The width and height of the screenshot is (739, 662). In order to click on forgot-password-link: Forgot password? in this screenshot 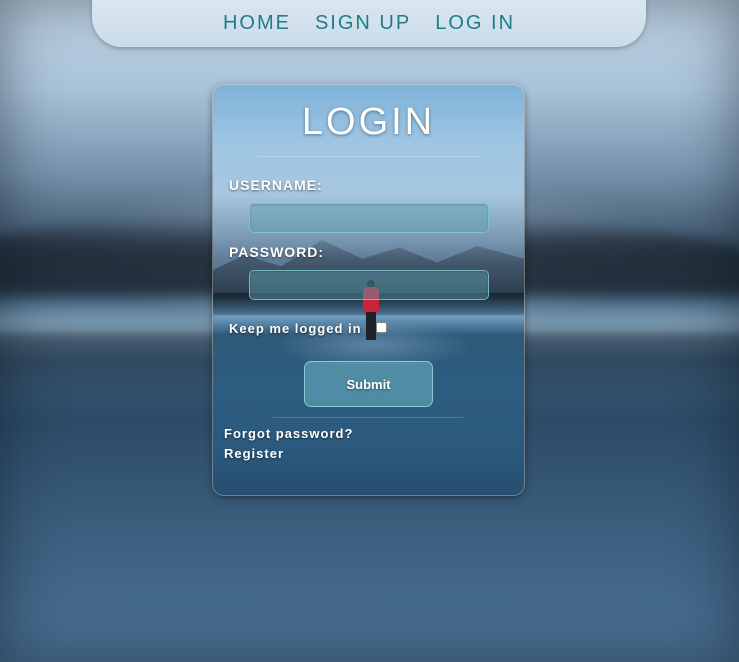, I will do `click(288, 433)`.